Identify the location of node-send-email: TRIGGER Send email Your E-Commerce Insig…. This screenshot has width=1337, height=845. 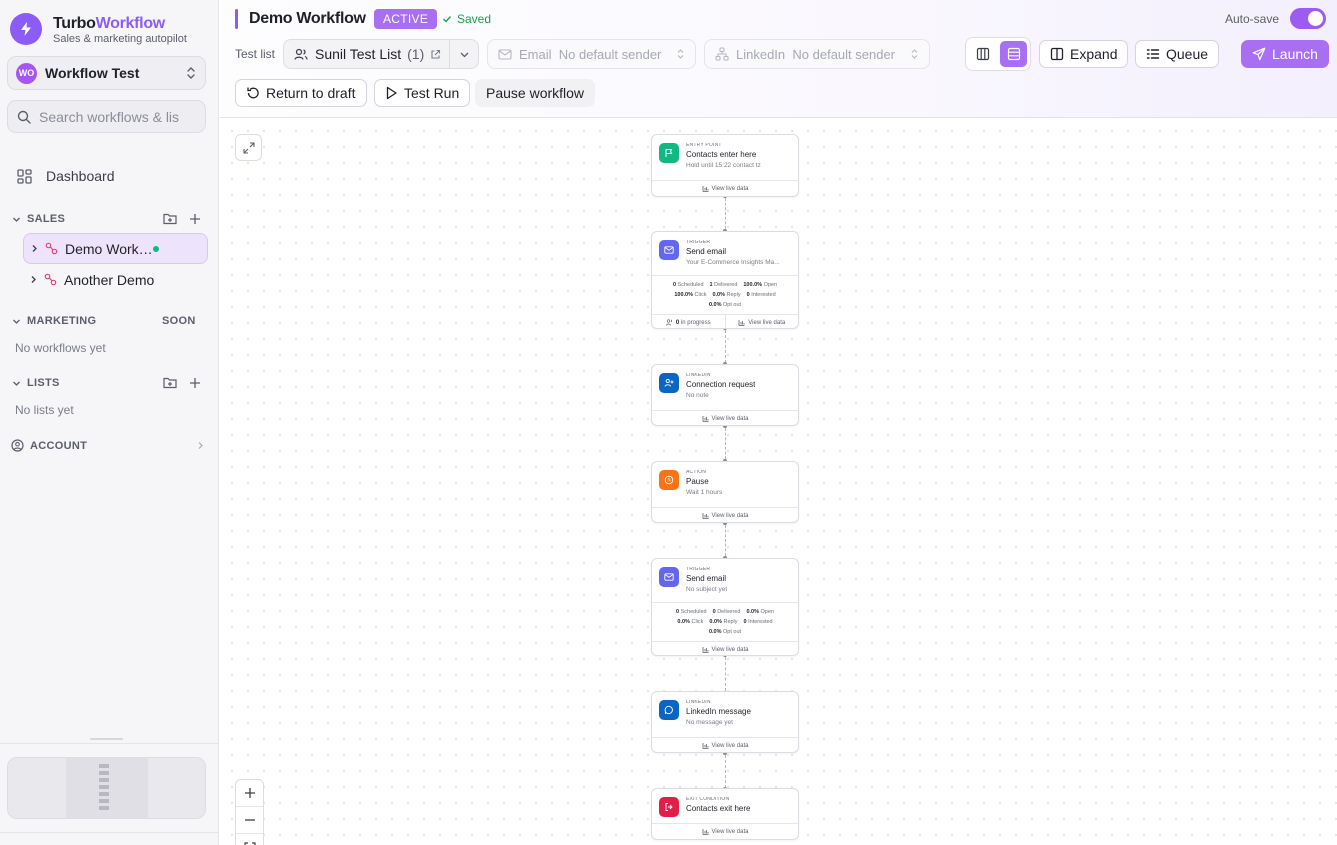
(725, 280).